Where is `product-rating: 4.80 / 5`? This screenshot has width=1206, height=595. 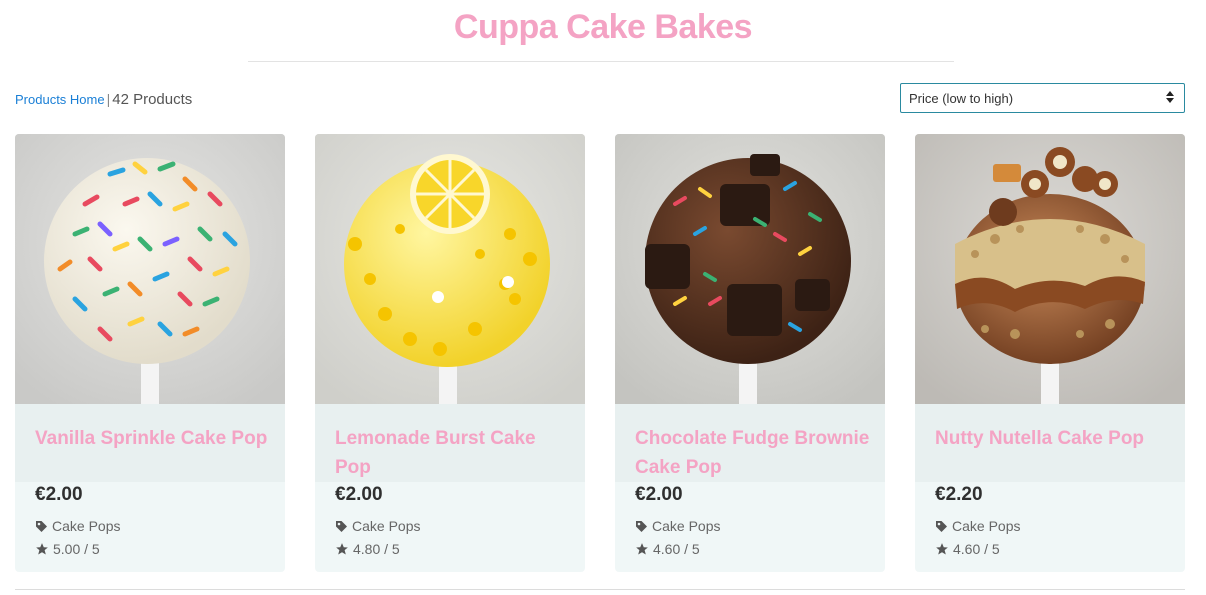
product-rating: 4.80 / 5 is located at coordinates (367, 549).